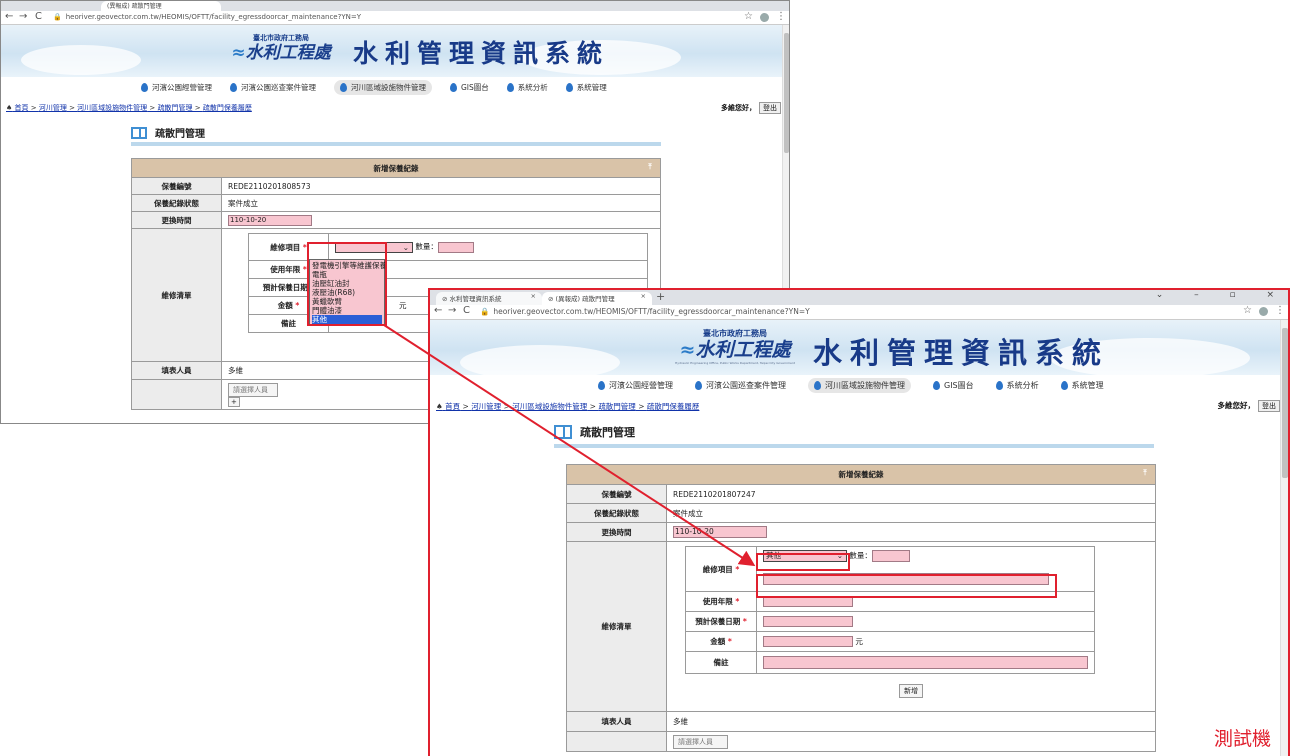 The width and height of the screenshot is (1290, 756). I want to click on annotation-arrow, so click(569, 445).